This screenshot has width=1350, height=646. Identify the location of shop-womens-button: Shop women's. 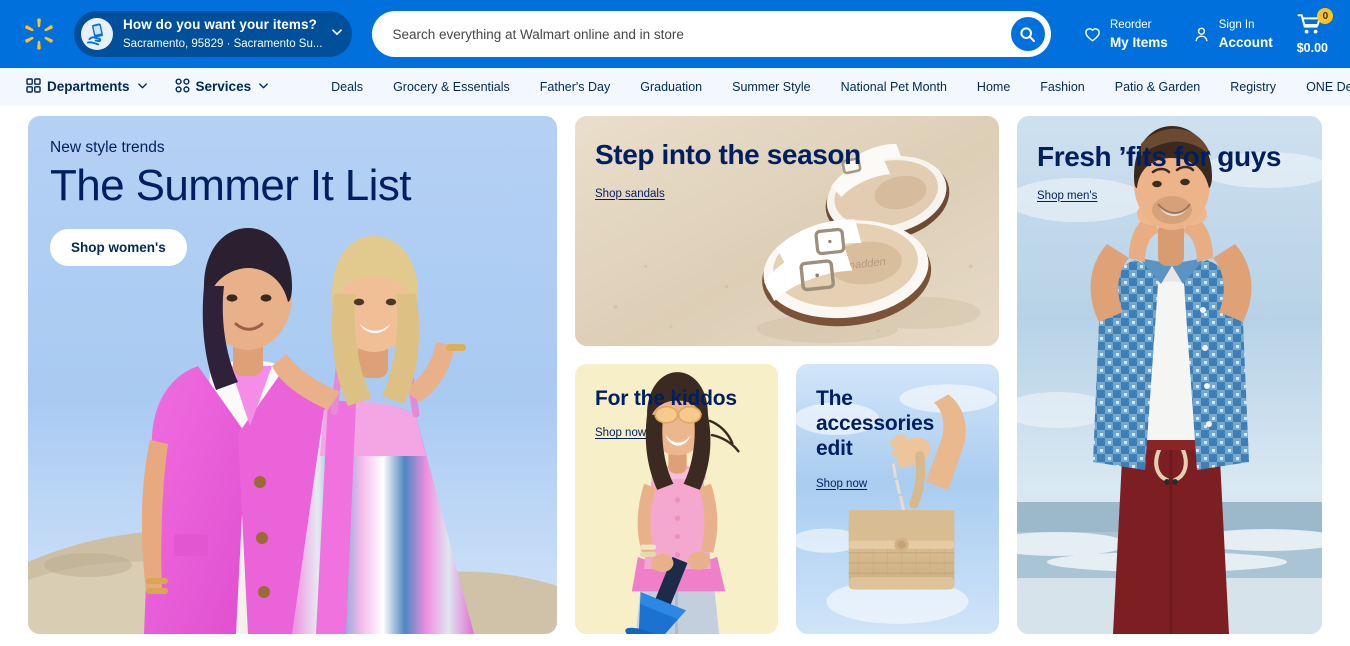
(118, 248).